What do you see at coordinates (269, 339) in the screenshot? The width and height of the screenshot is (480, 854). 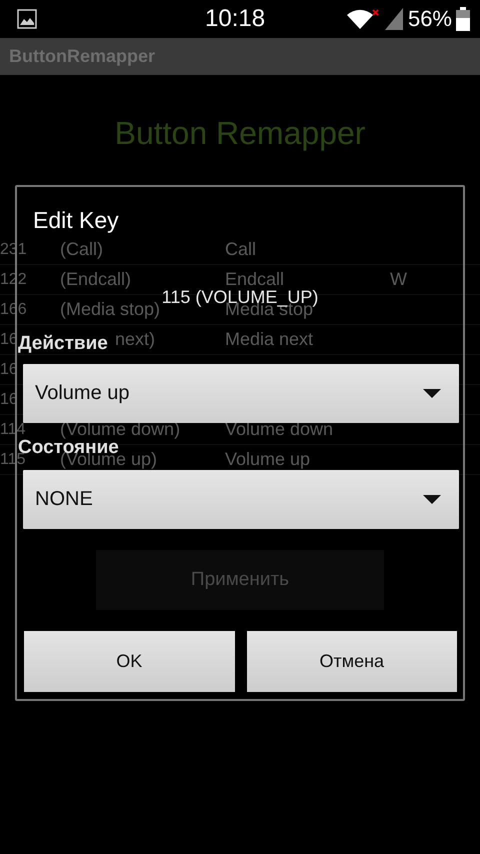 I see `table-cell: Media next` at bounding box center [269, 339].